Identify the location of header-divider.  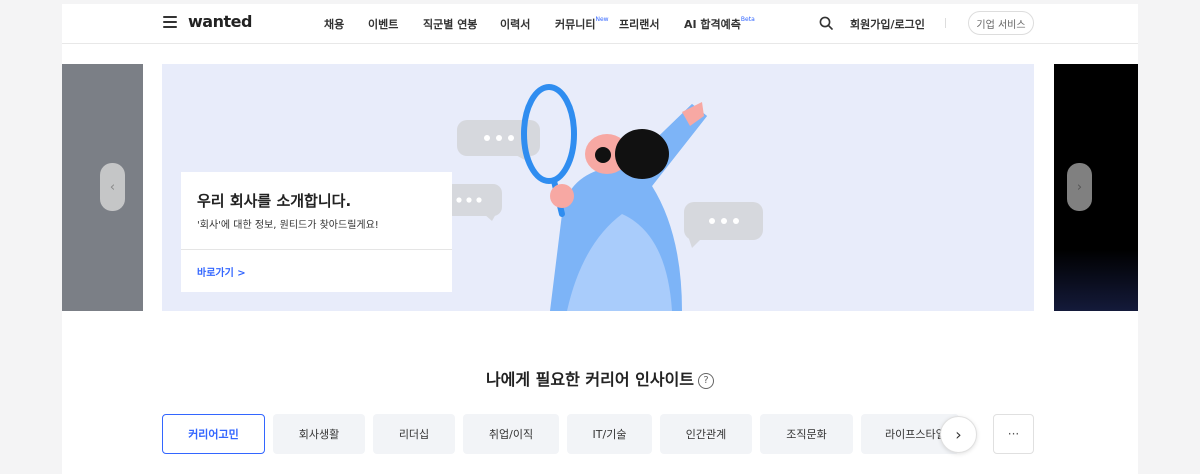
(945, 23).